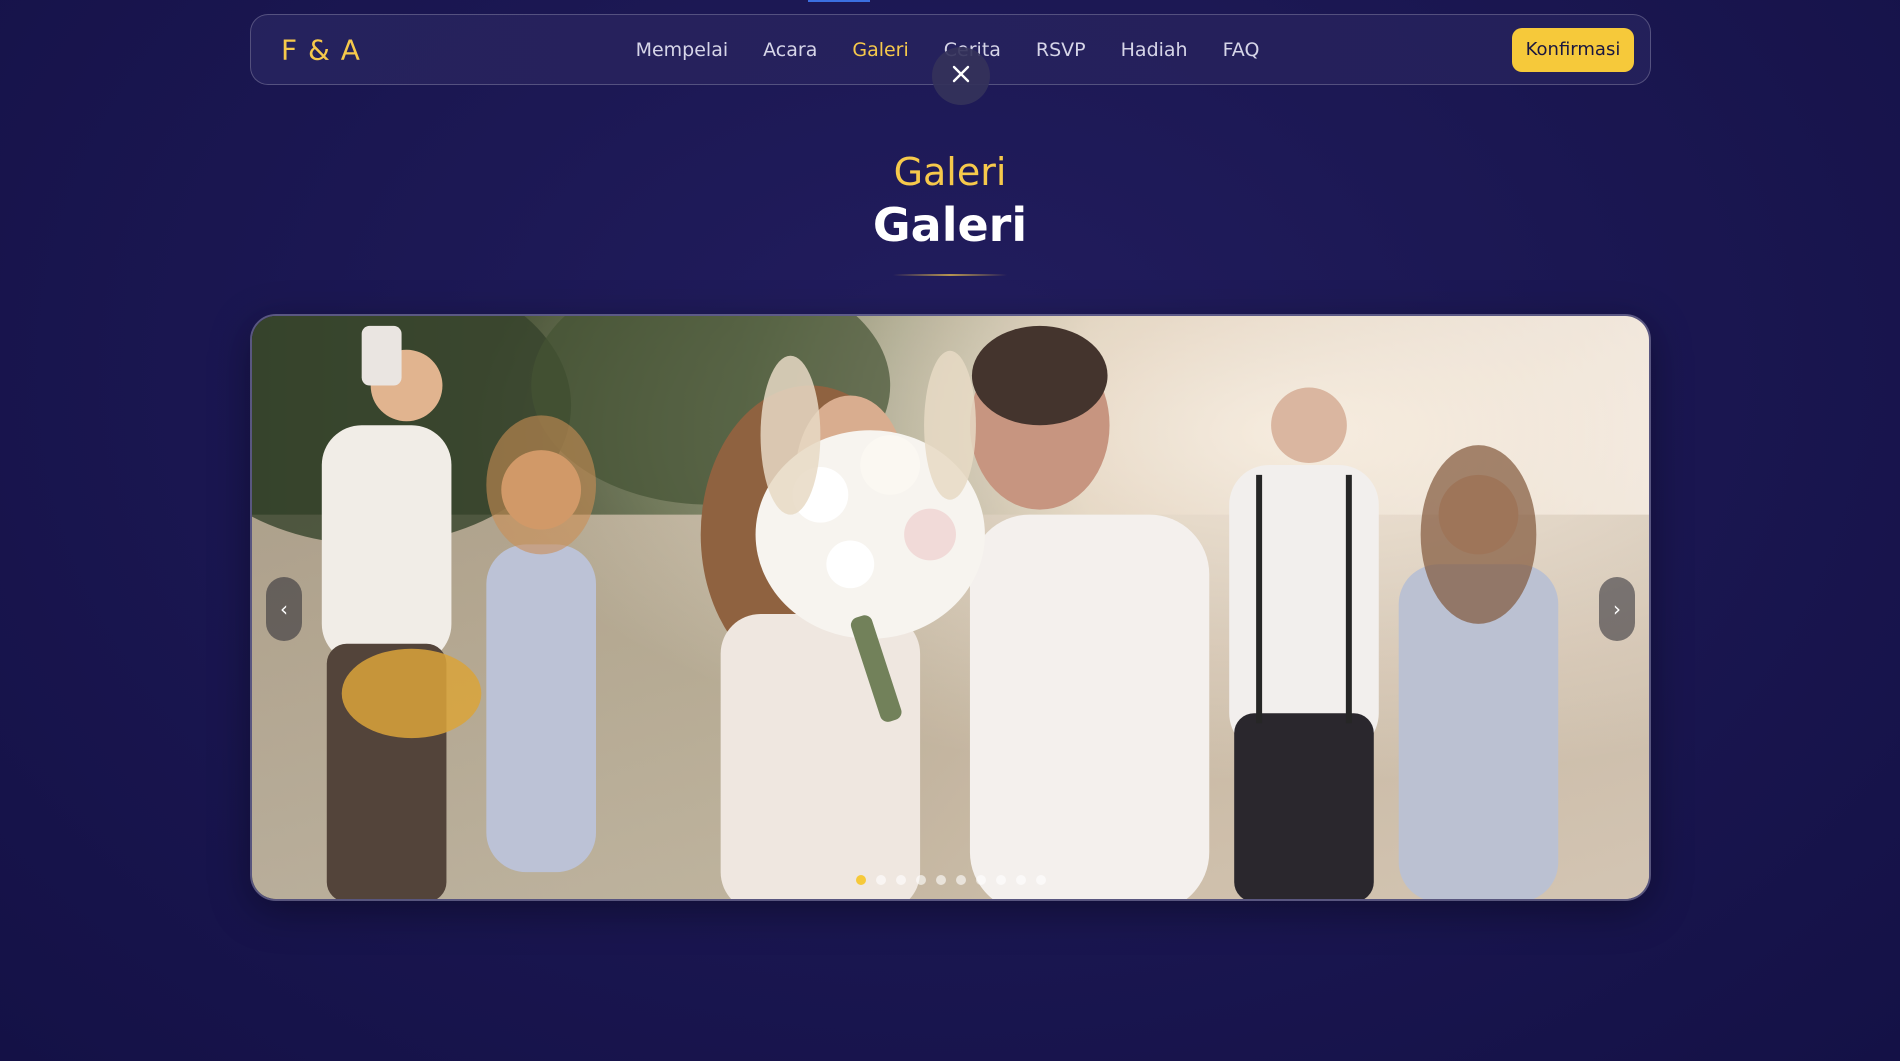  I want to click on brand-logo: F & A, so click(321, 49).